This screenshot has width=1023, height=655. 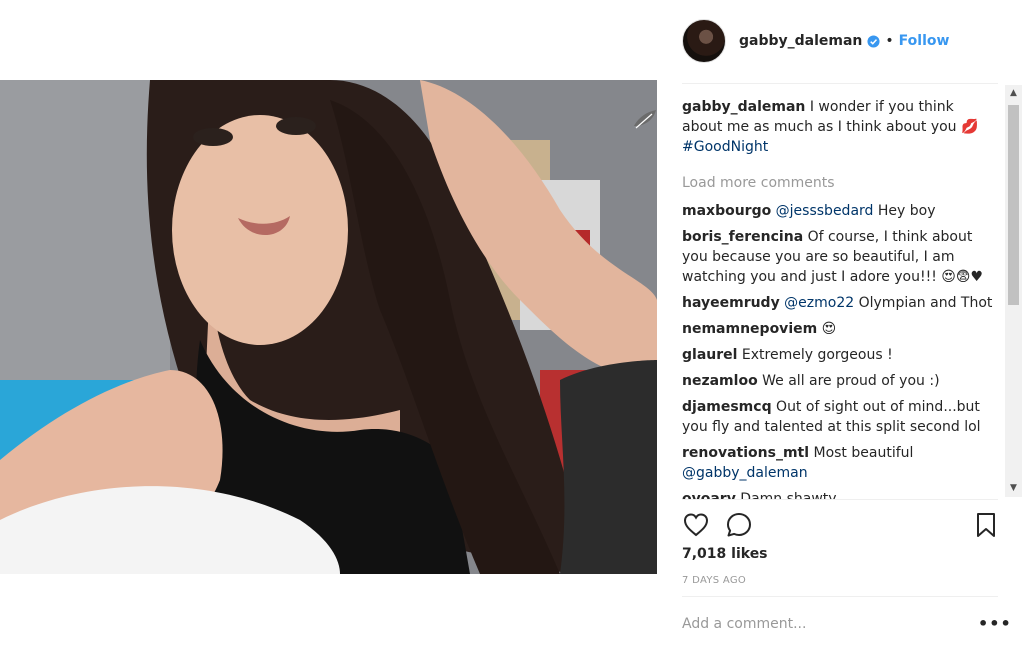 What do you see at coordinates (923, 303) in the screenshot?
I see `comment-text: Olympian and Thot` at bounding box center [923, 303].